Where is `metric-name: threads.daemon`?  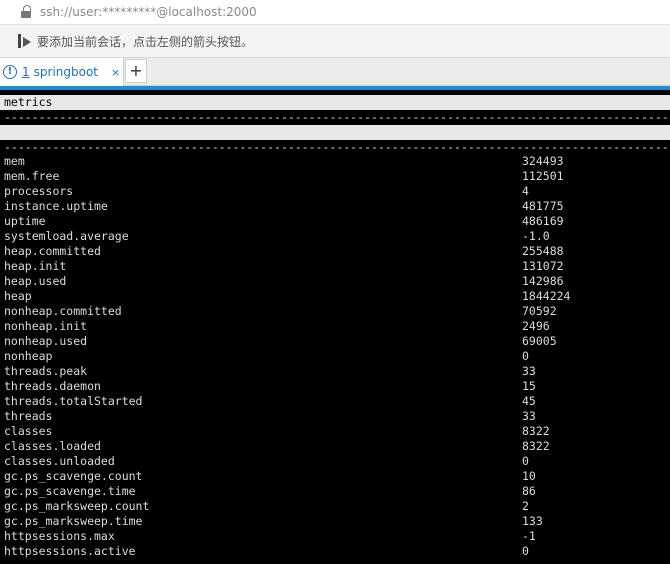
metric-name: threads.daemon is located at coordinates (52, 386).